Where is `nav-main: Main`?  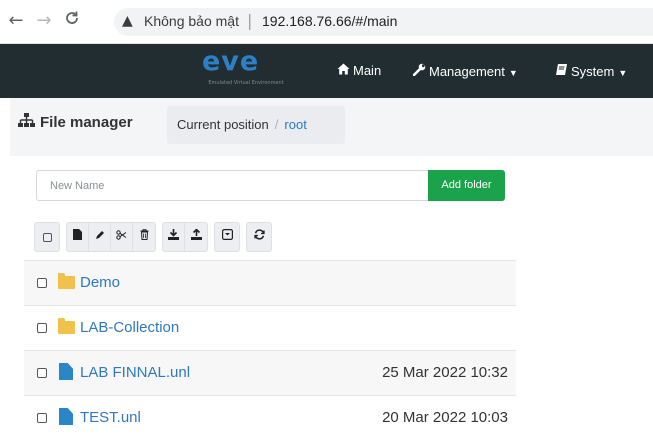
nav-main: Main is located at coordinates (358, 72).